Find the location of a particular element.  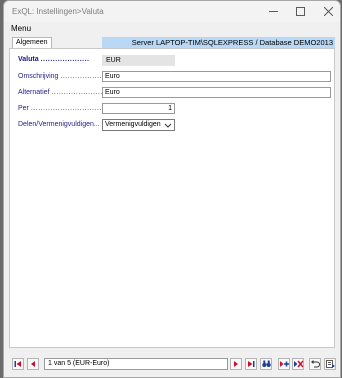

minimize-icon is located at coordinates (273, 11).